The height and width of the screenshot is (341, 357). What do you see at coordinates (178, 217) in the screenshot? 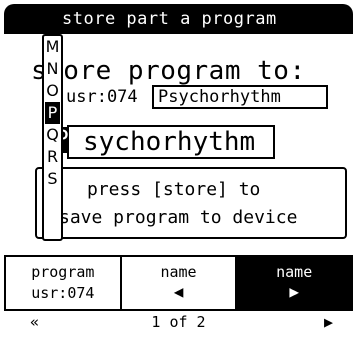
I see `message-line-2: save program to device` at bounding box center [178, 217].